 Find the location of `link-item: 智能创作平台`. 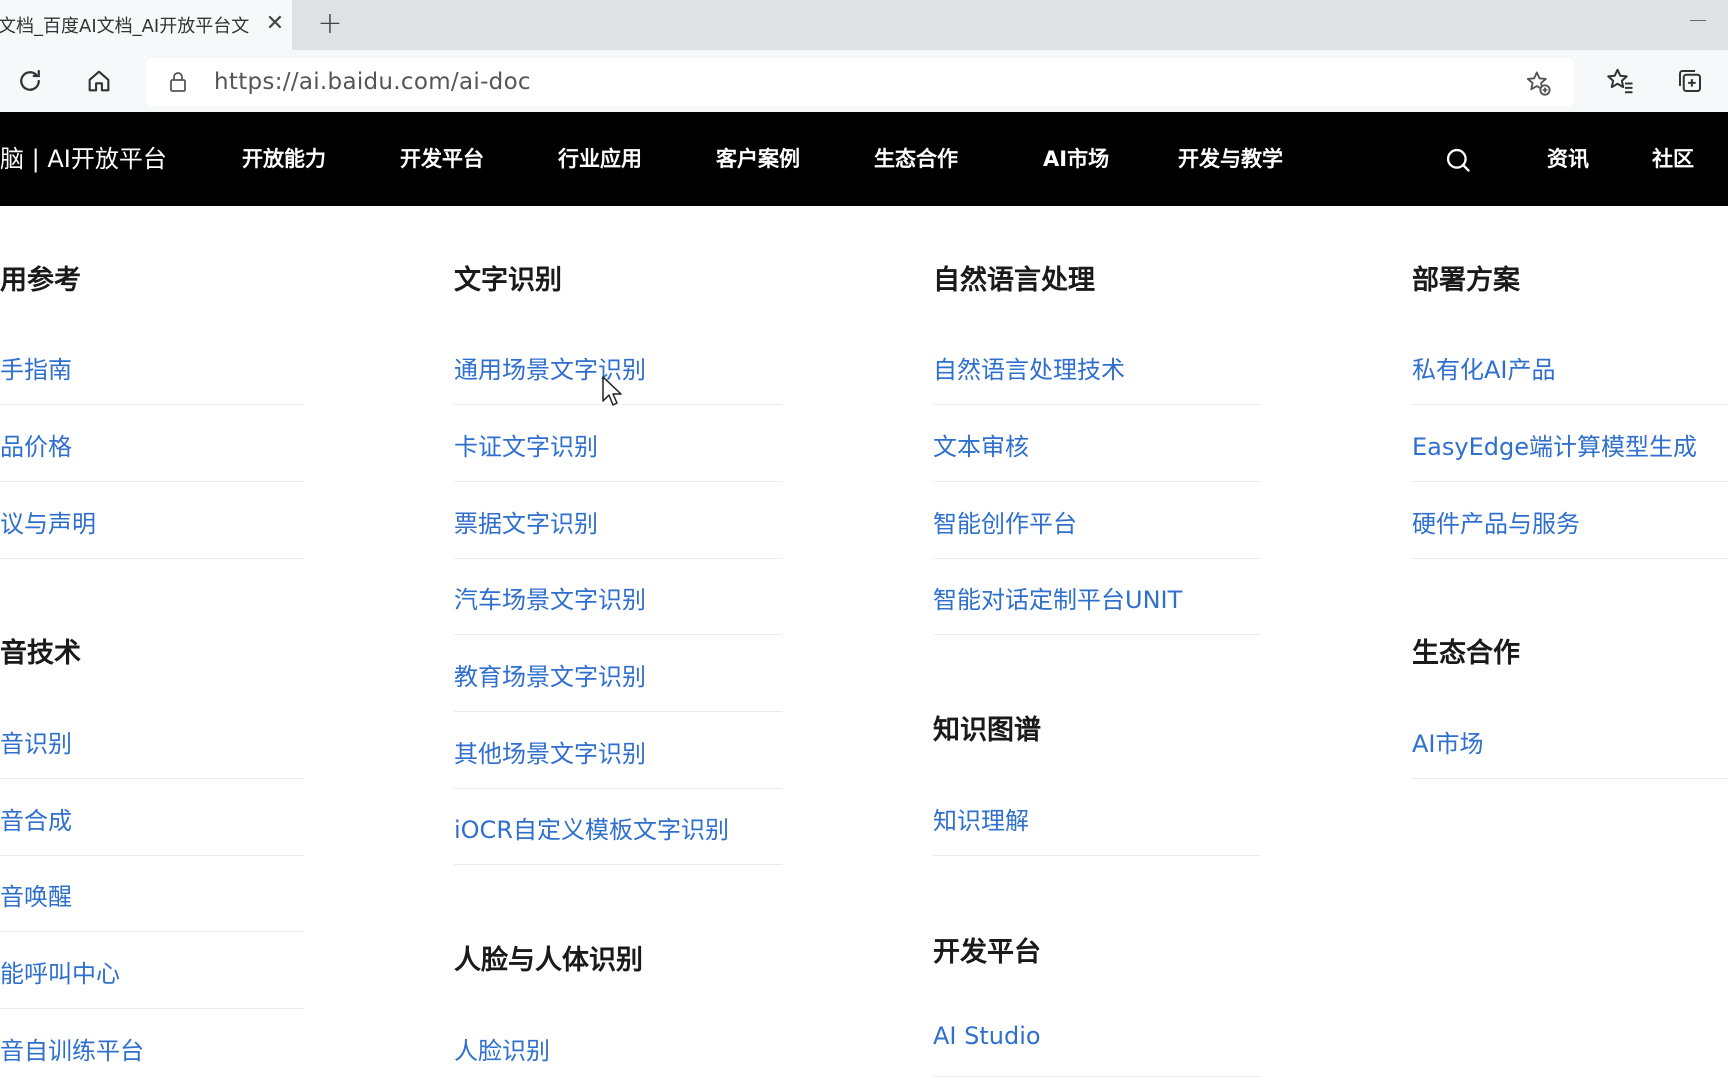

link-item: 智能创作平台 is located at coordinates (1005, 521).